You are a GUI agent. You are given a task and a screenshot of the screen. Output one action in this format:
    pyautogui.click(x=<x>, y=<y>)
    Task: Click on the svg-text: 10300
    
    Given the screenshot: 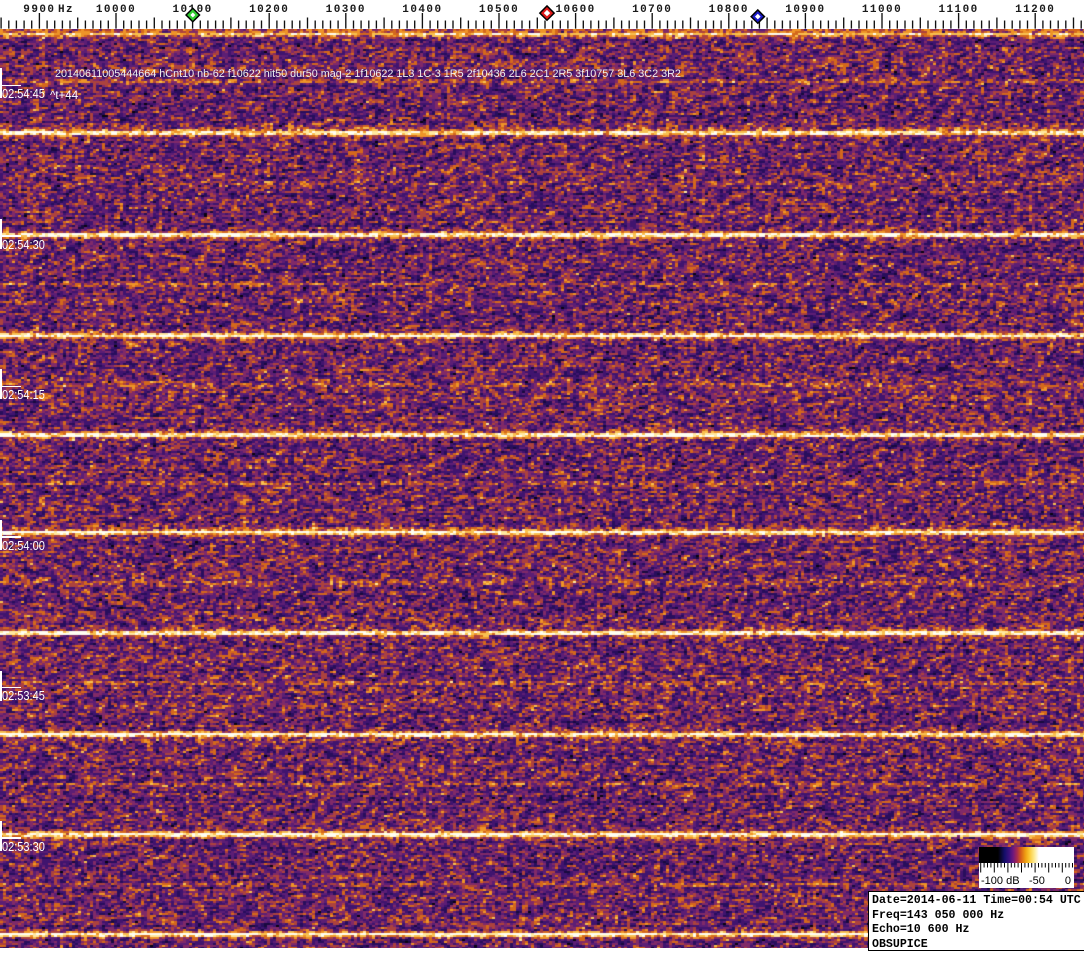 What is the action you would take?
    pyautogui.click(x=346, y=10)
    